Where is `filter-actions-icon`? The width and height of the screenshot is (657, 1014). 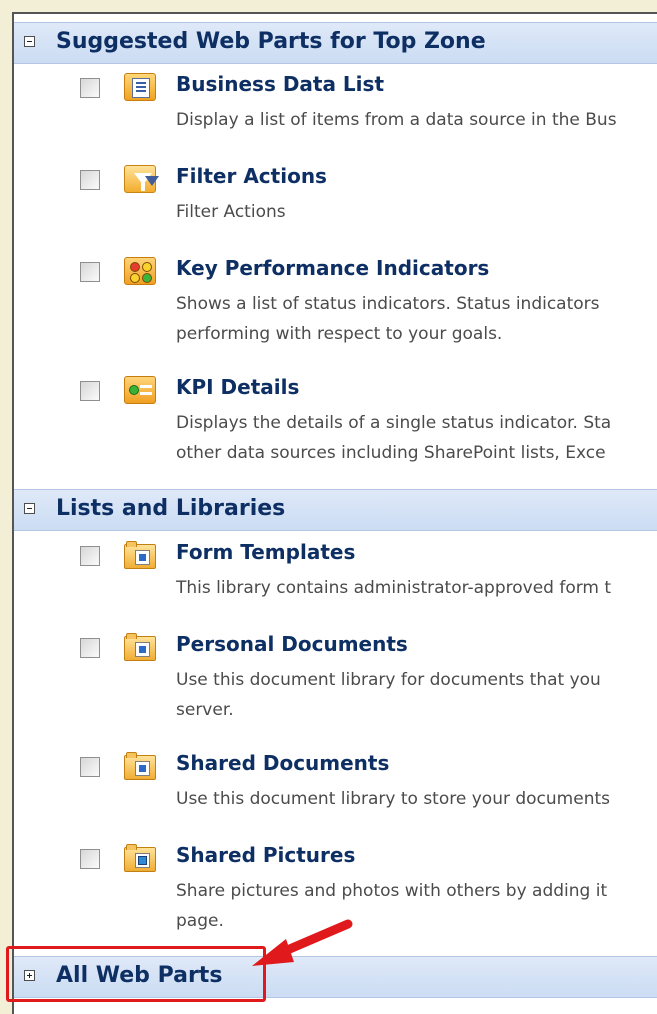 filter-actions-icon is located at coordinates (141, 179).